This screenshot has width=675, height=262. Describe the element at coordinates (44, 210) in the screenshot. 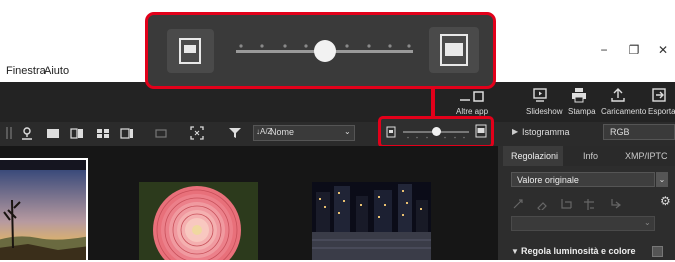

I see `thumbnail-landscape` at that location.